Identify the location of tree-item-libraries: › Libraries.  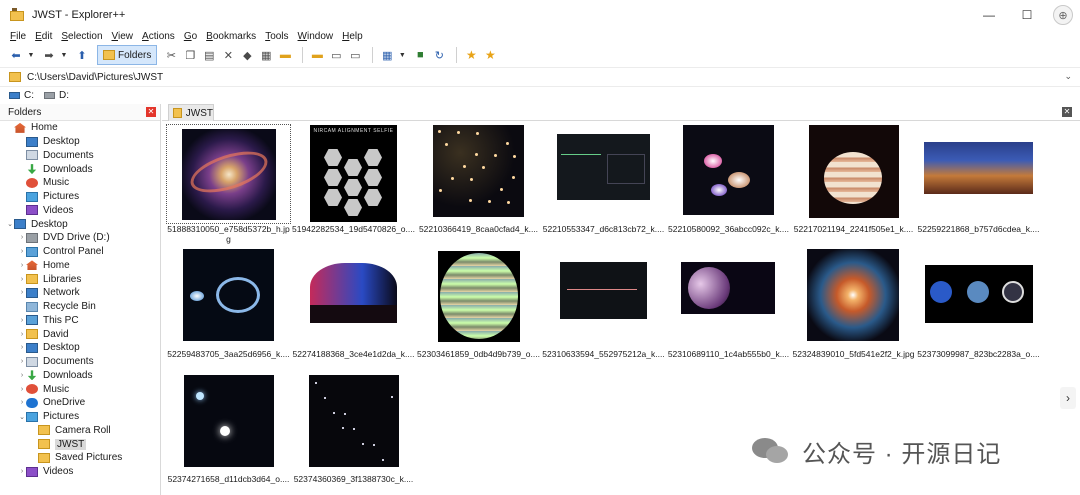
(80, 279).